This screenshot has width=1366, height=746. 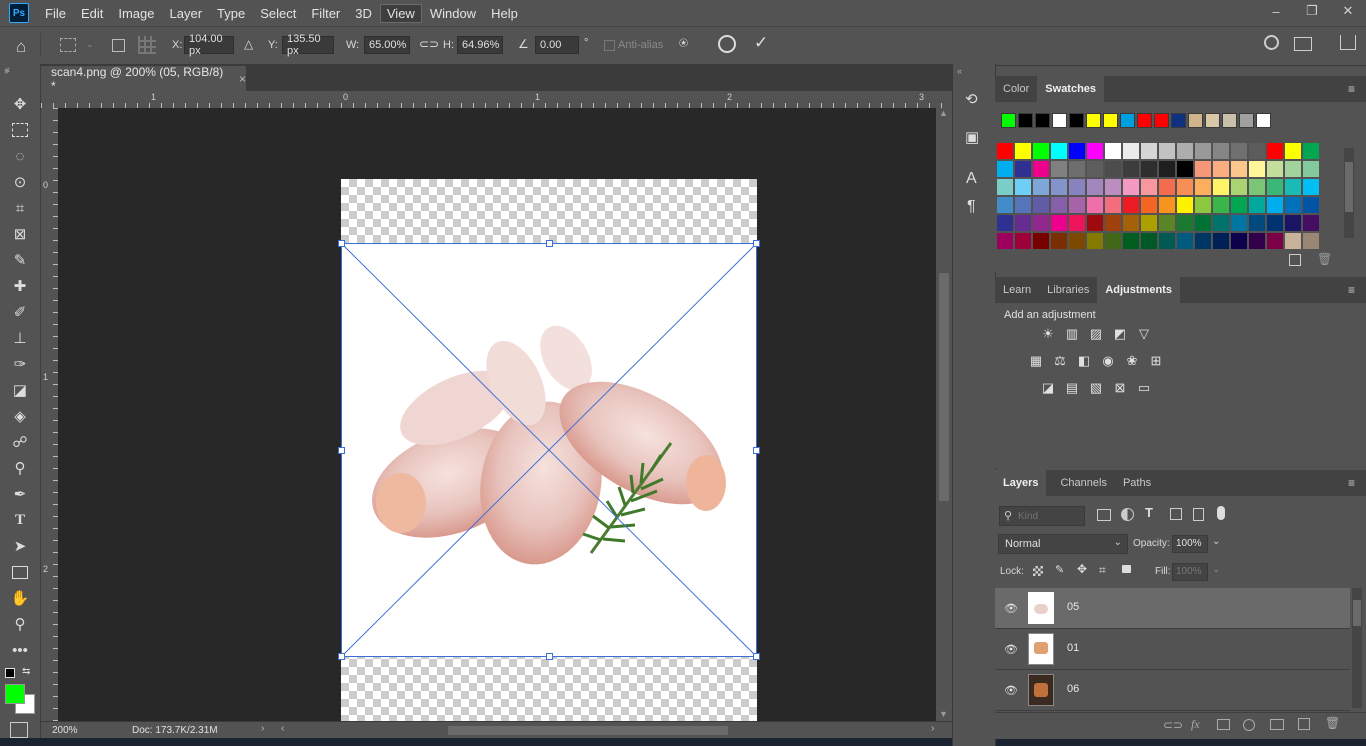 I want to click on horizontal-scrollbar-thumb, so click(x=588, y=730).